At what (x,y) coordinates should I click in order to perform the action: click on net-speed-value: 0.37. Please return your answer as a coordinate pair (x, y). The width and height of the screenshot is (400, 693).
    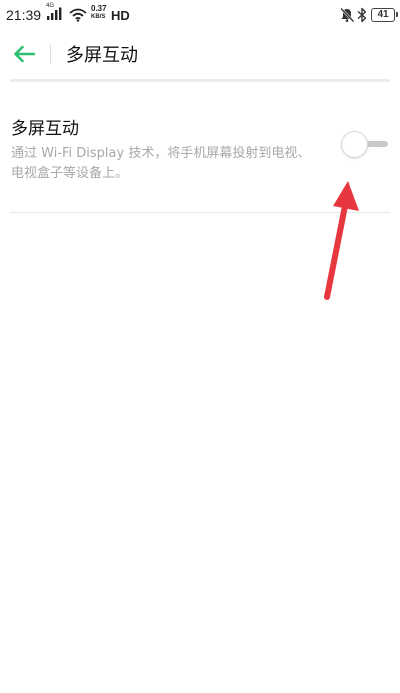
    Looking at the image, I should click on (99, 8).